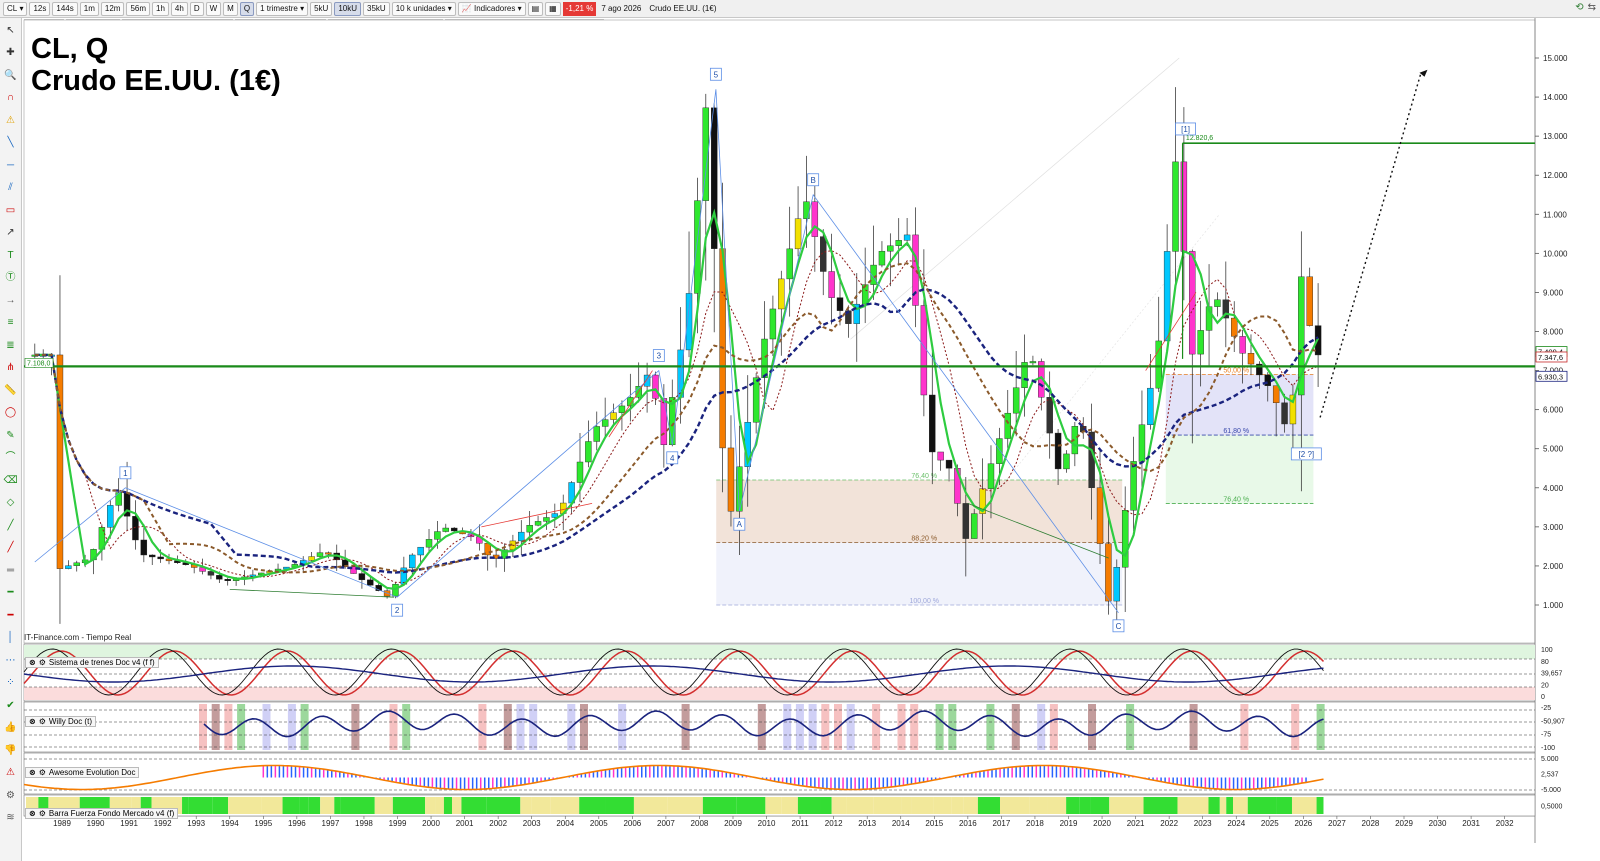 This screenshot has height=861, width=1600. Describe the element at coordinates (1239, 469) in the screenshot. I see `fib-zone-green` at that location.